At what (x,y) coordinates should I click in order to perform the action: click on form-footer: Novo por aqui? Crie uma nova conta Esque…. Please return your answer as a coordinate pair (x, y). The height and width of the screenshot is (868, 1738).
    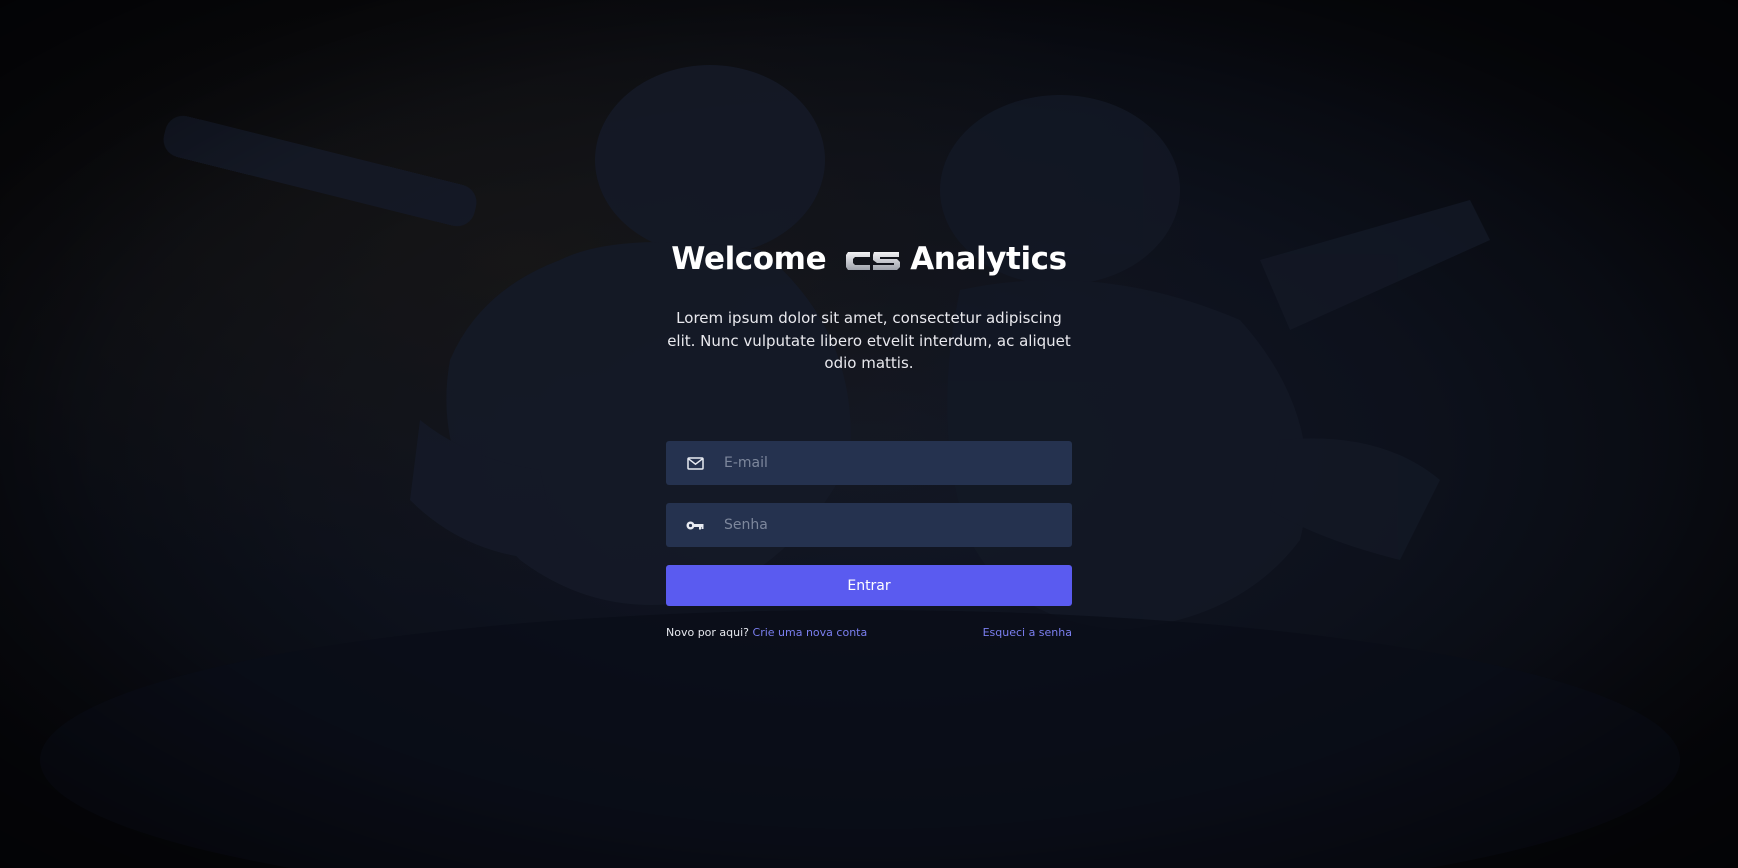
    Looking at the image, I should click on (869, 632).